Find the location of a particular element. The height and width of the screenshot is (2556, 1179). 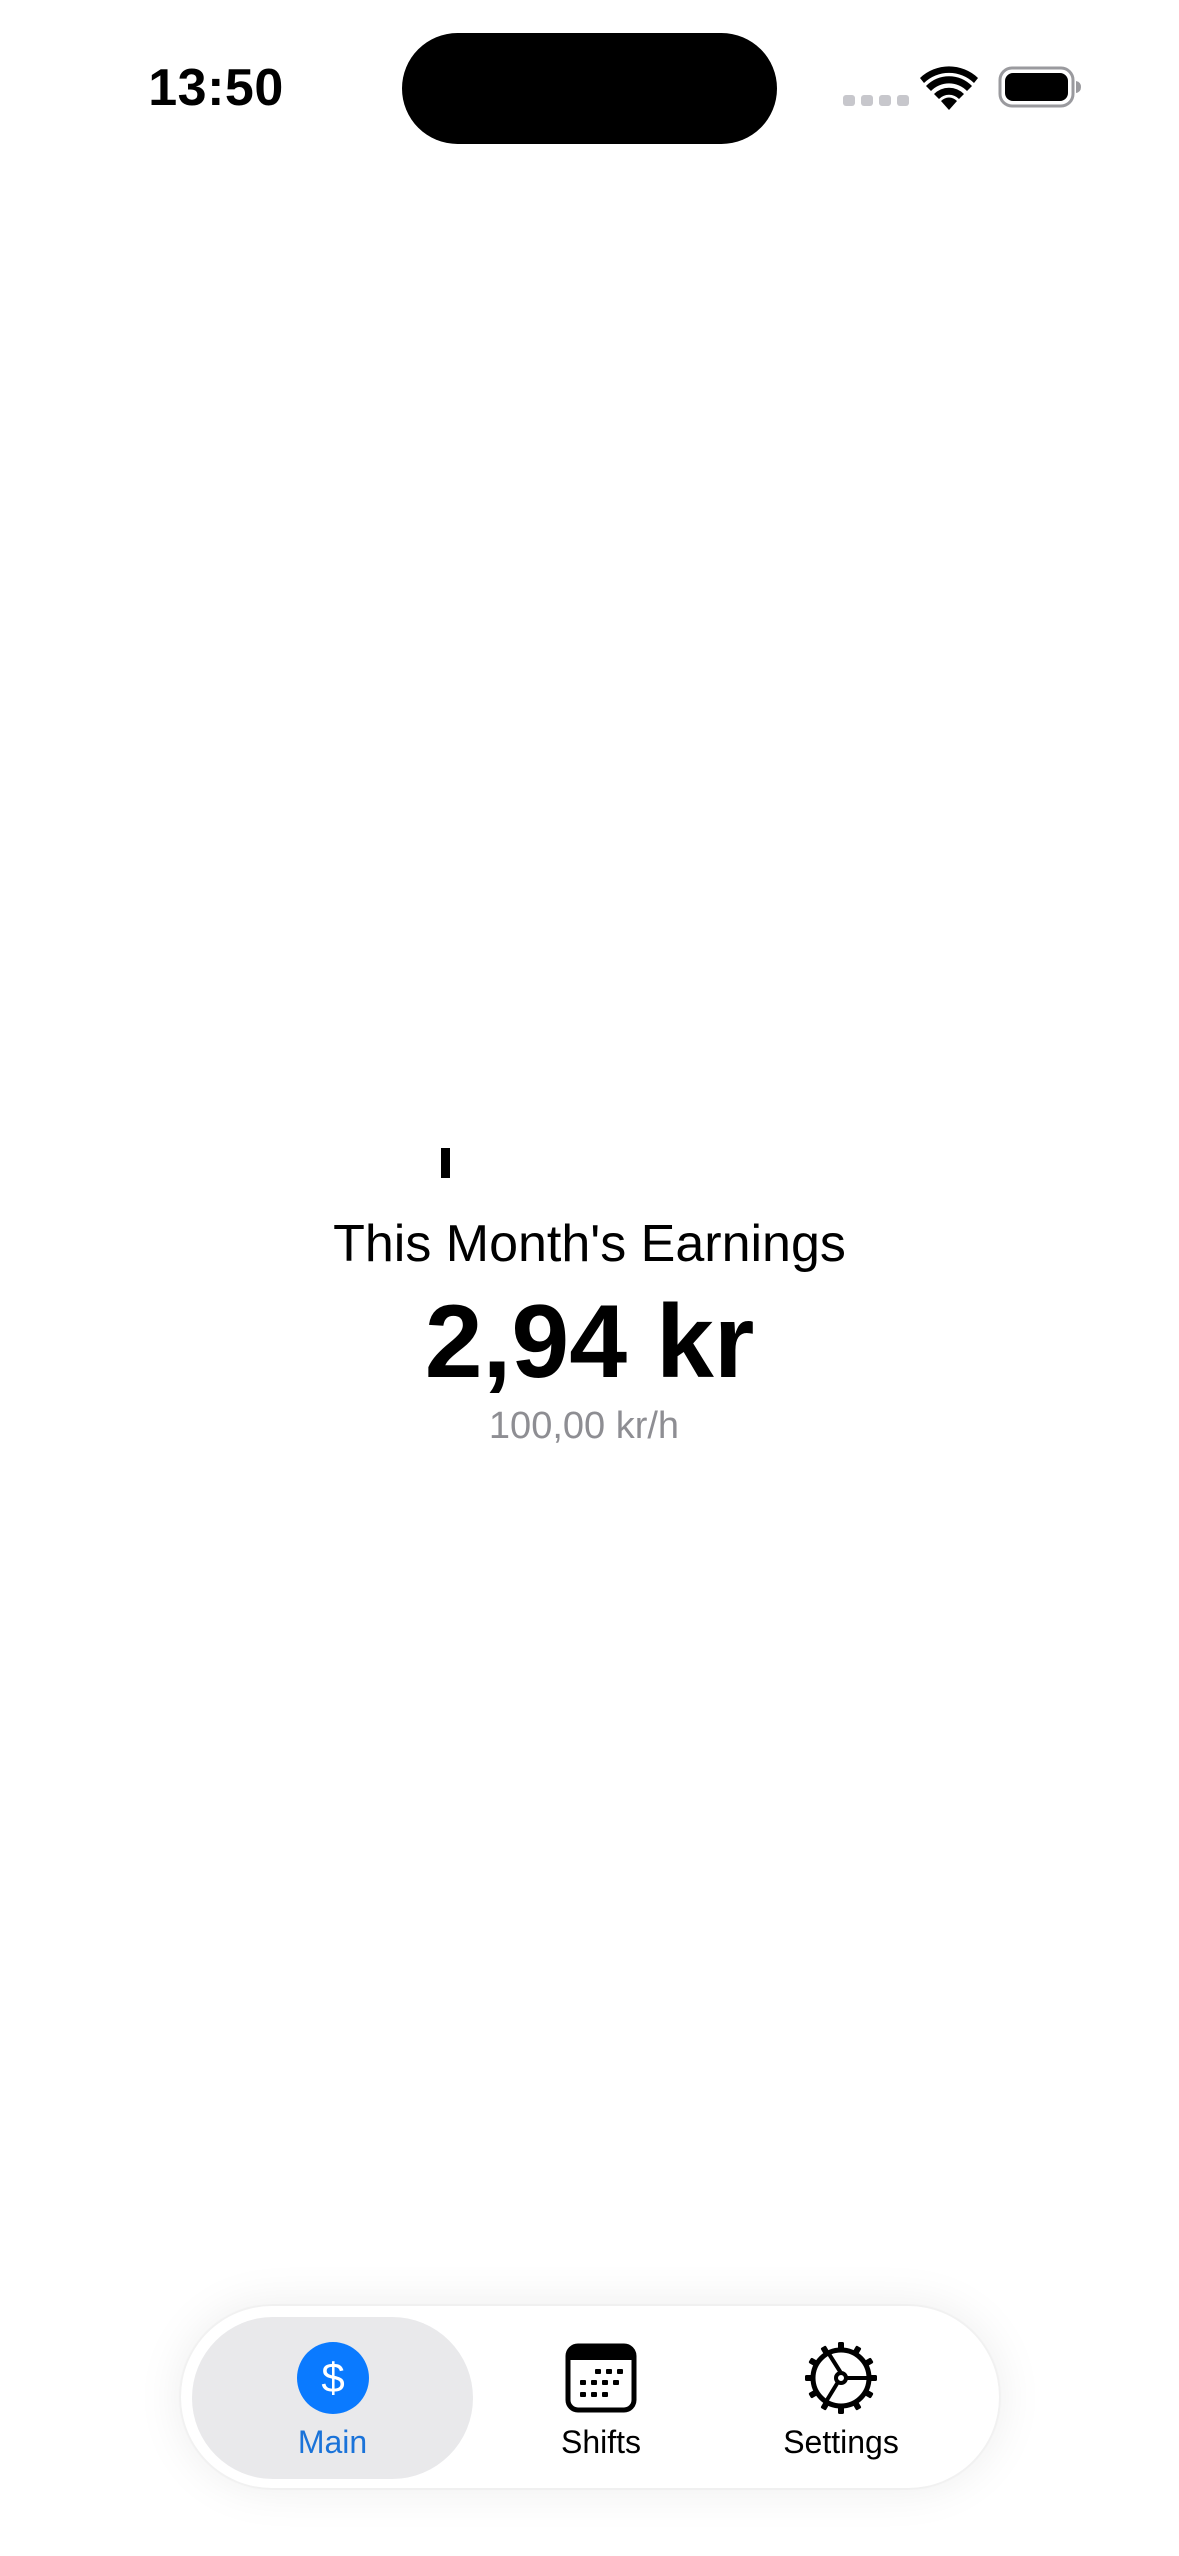

wifi-icon is located at coordinates (949, 88).